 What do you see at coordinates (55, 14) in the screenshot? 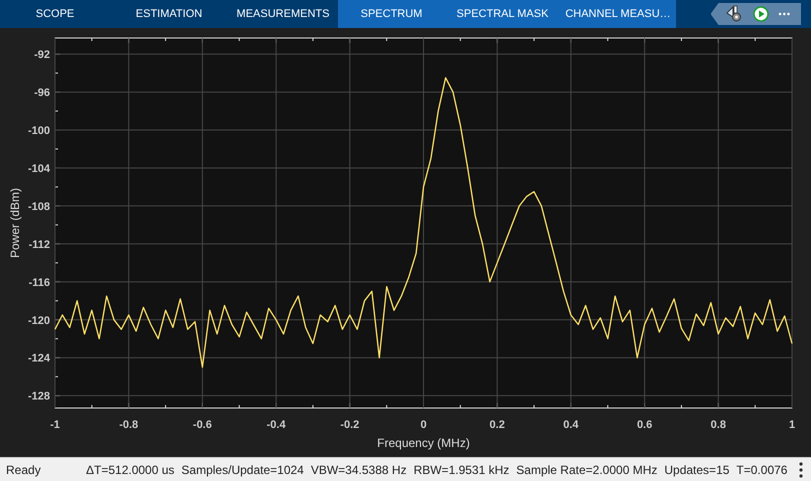
I see `tab: SCOPE` at bounding box center [55, 14].